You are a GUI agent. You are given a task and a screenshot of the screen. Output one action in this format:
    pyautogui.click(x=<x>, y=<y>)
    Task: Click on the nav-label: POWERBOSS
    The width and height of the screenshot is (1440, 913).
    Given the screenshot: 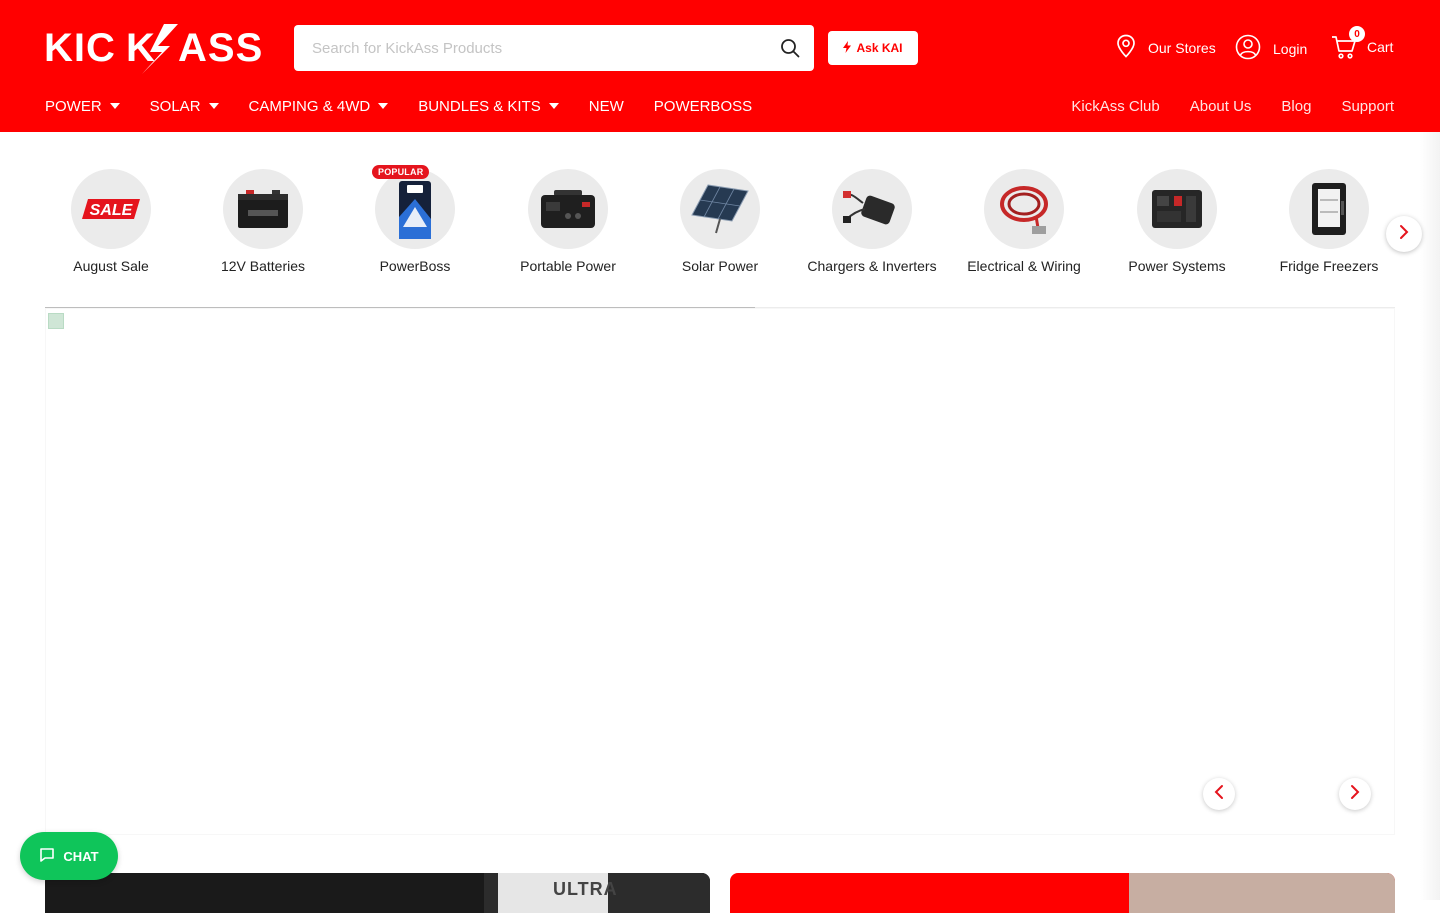 What is the action you would take?
    pyautogui.click(x=703, y=106)
    